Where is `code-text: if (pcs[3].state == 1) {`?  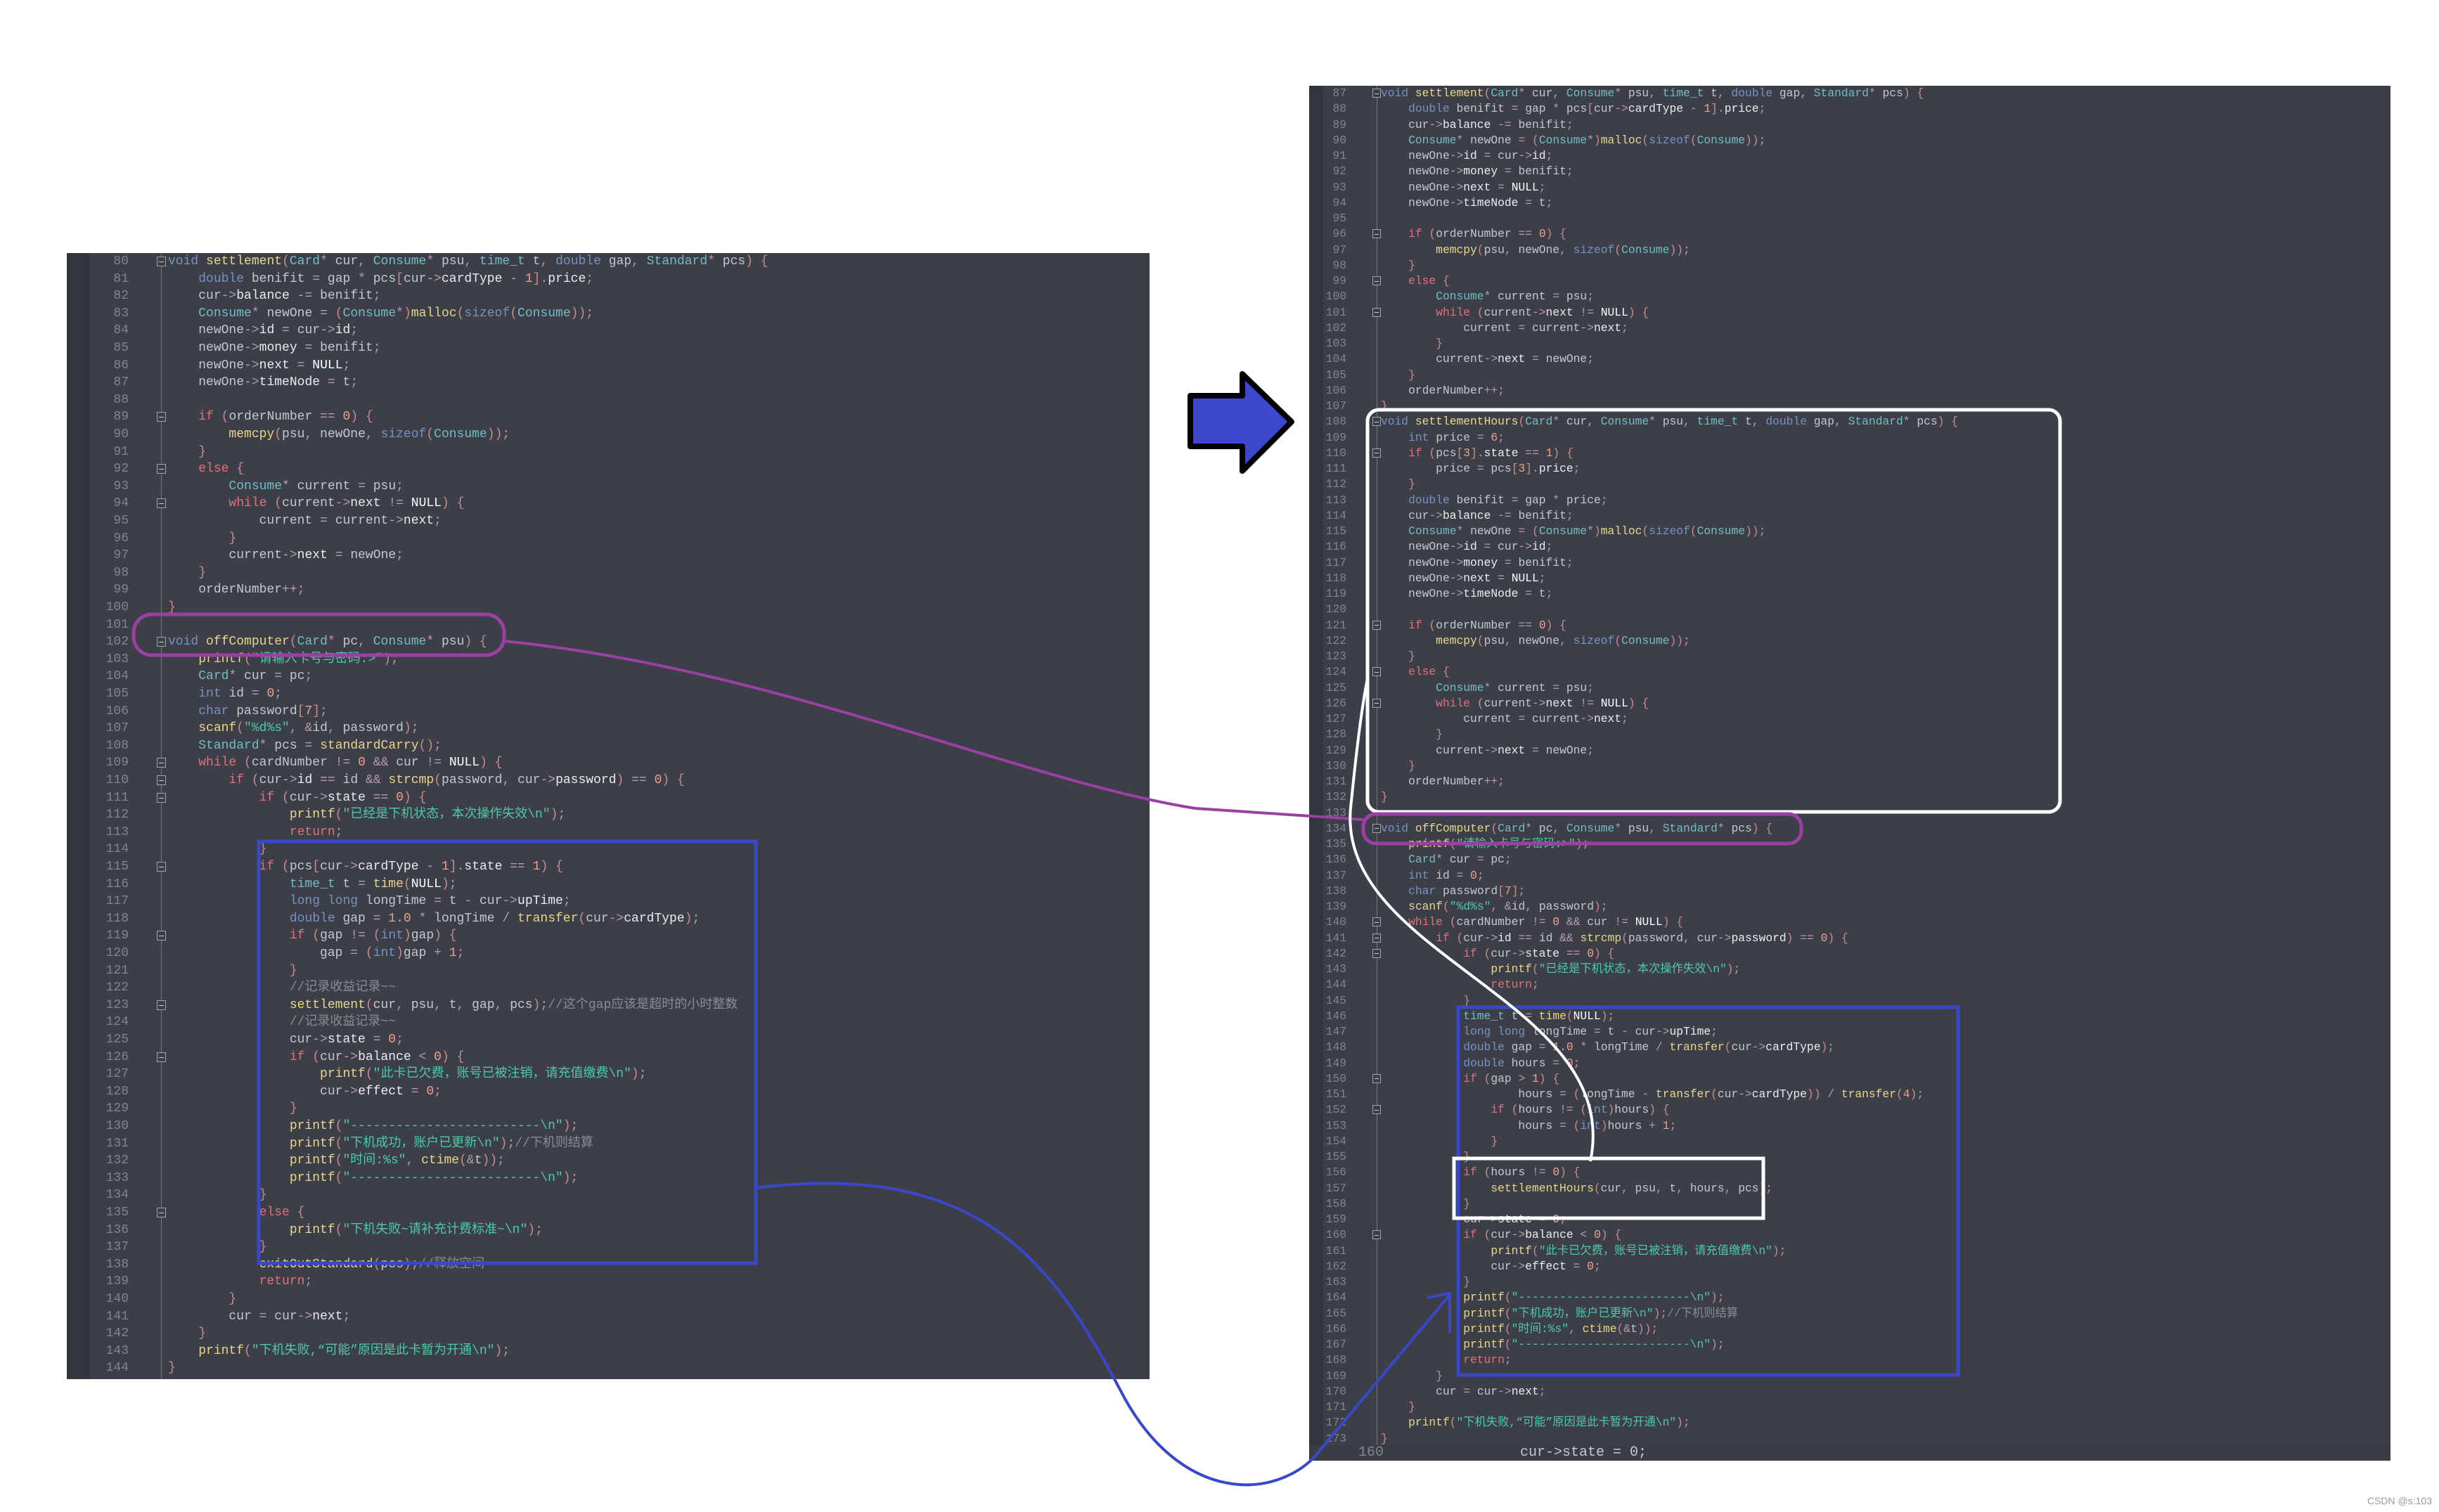
code-text: if (pcs[3].state == 1) { is located at coordinates (1478, 453).